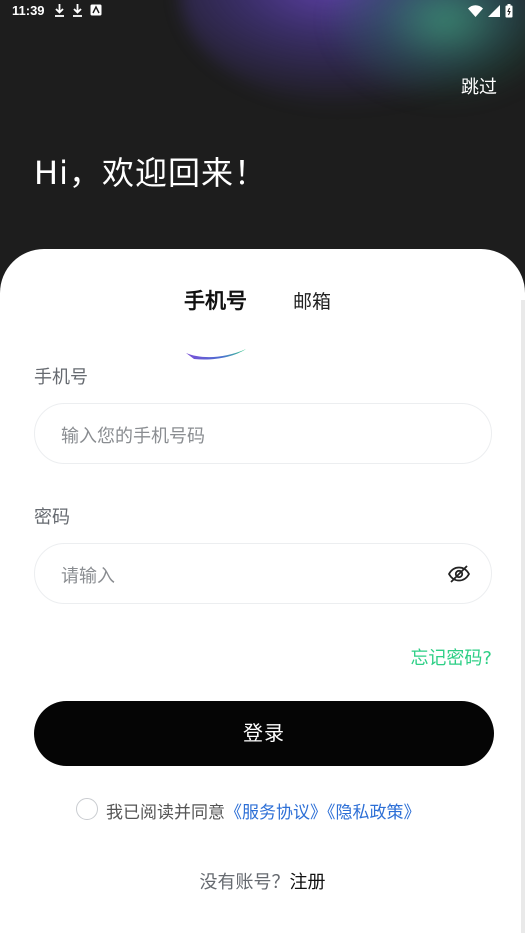 The height and width of the screenshot is (933, 525). I want to click on login-button: 登录, so click(264, 733).